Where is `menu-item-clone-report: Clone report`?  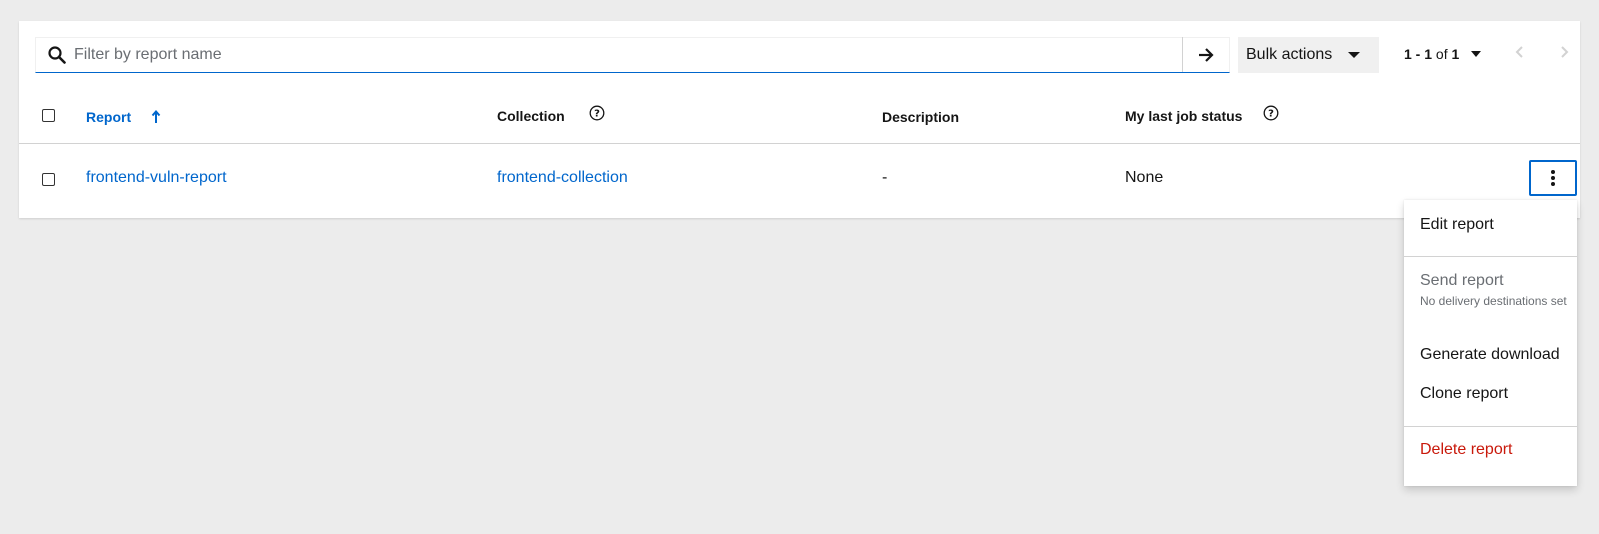
menu-item-clone-report: Clone report is located at coordinates (1464, 394).